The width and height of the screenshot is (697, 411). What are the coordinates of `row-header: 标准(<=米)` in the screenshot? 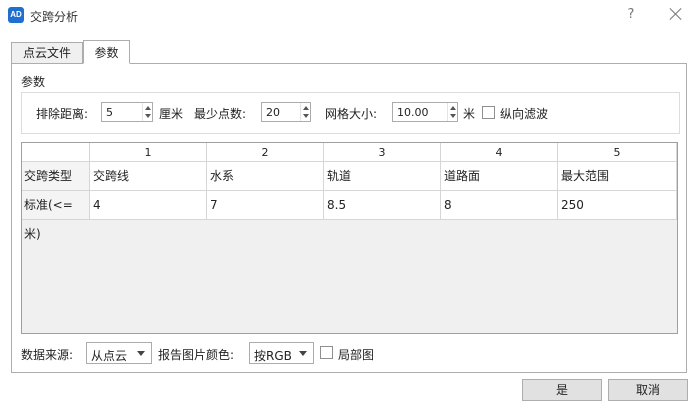 It's located at (56, 216).